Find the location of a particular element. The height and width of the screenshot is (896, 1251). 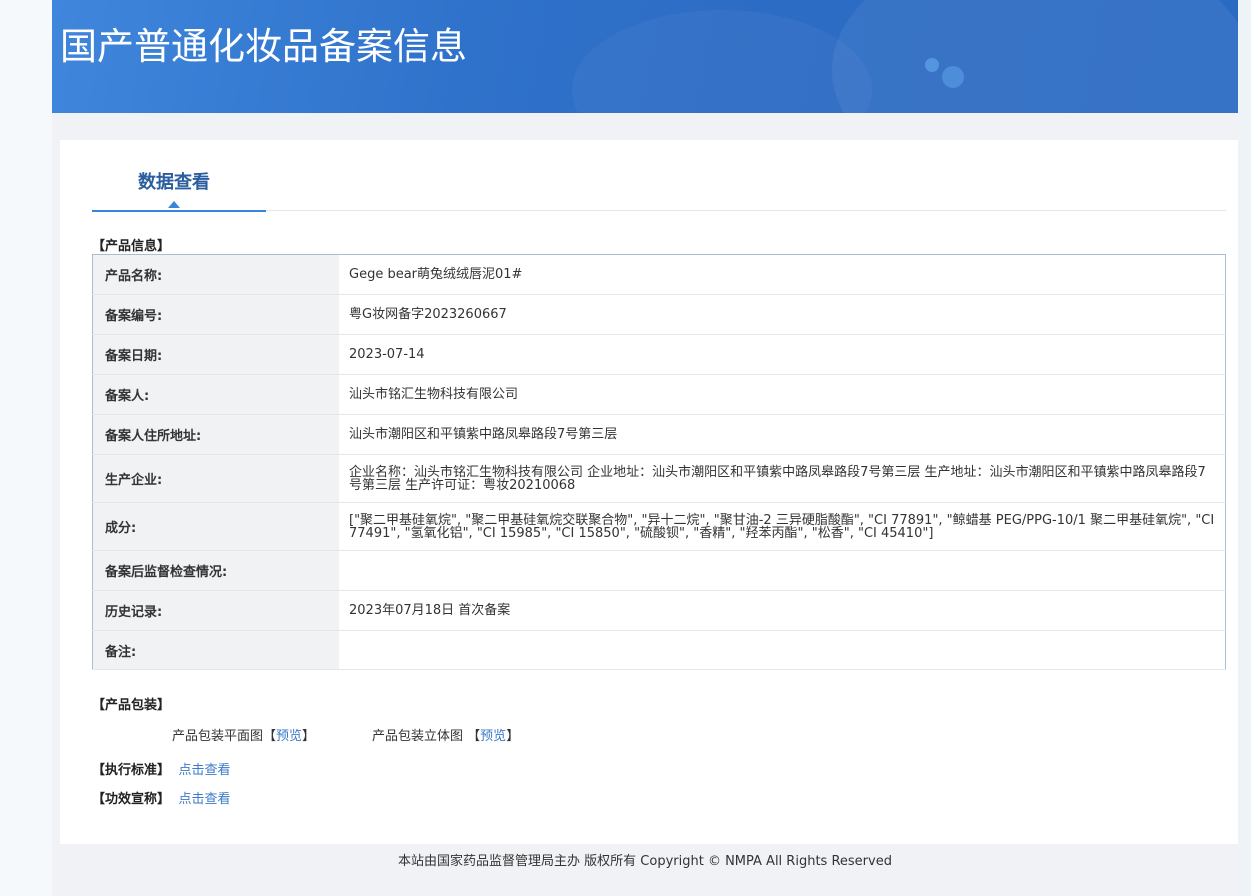

row-label: 备注: is located at coordinates (215, 650).